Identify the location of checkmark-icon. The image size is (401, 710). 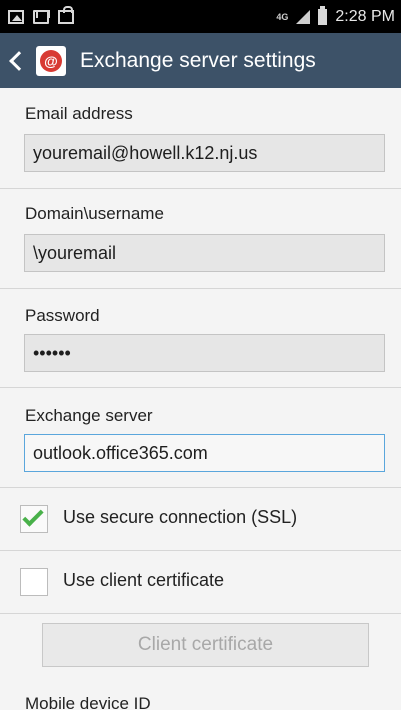
(33, 516).